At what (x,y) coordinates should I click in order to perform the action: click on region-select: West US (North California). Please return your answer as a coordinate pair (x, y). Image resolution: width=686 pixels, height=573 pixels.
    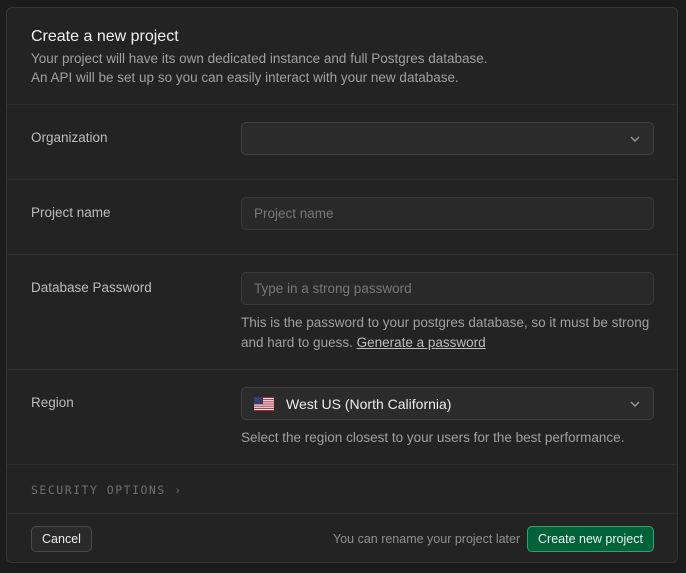
    Looking at the image, I should click on (447, 403).